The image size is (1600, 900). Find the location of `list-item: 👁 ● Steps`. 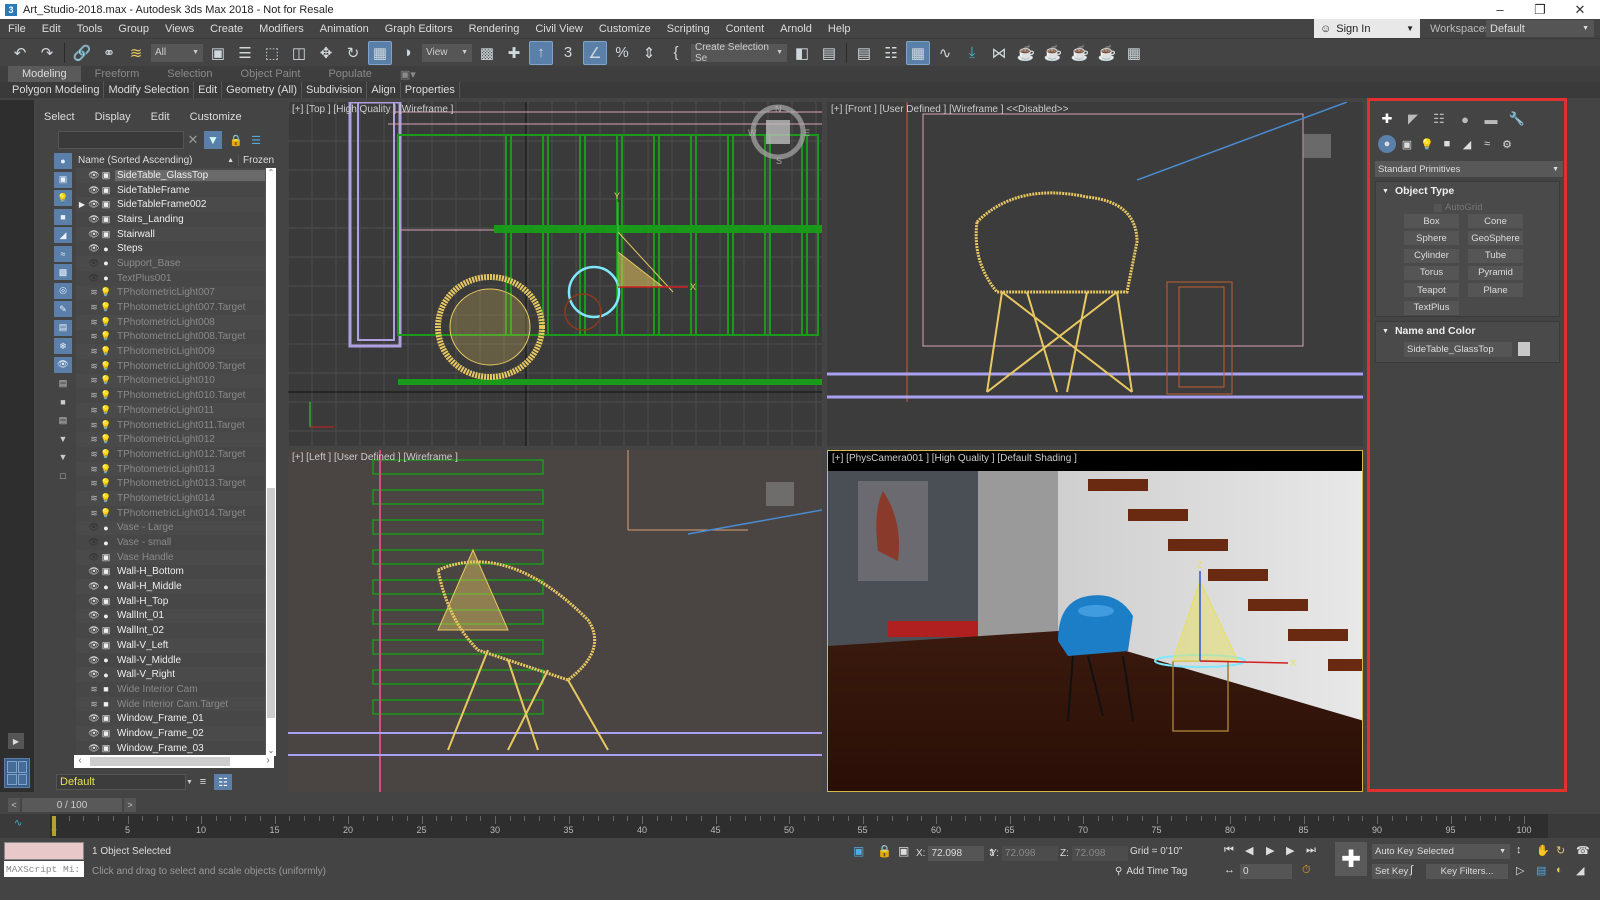

list-item: 👁 ● Steps is located at coordinates (171, 249).